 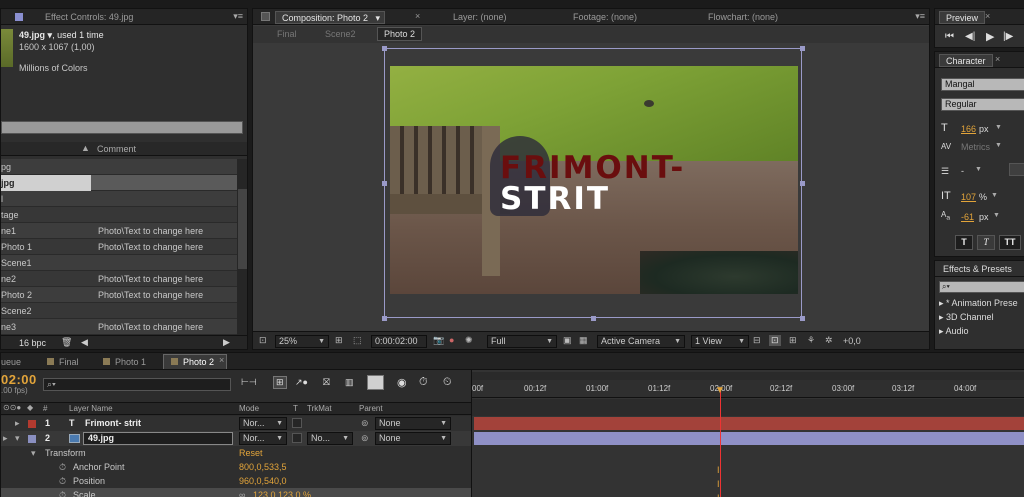 I want to click on frame-handle-mr, so click(x=802, y=183).